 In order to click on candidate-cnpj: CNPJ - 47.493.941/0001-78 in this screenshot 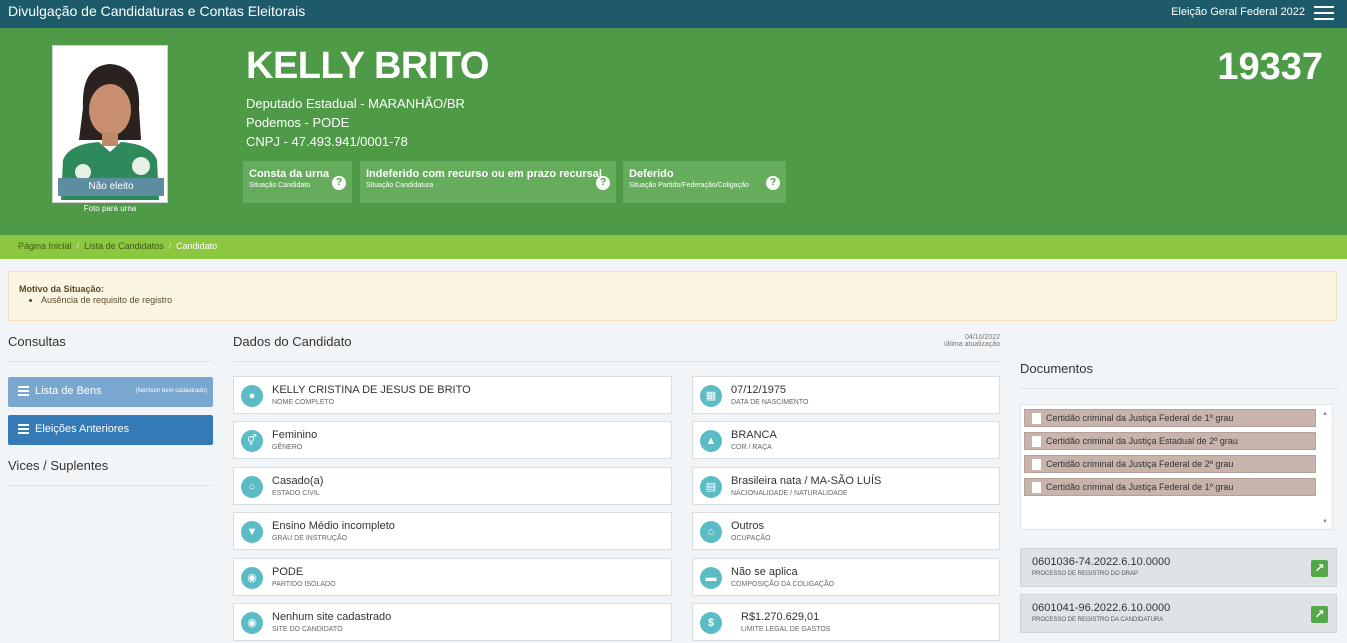, I will do `click(327, 141)`.